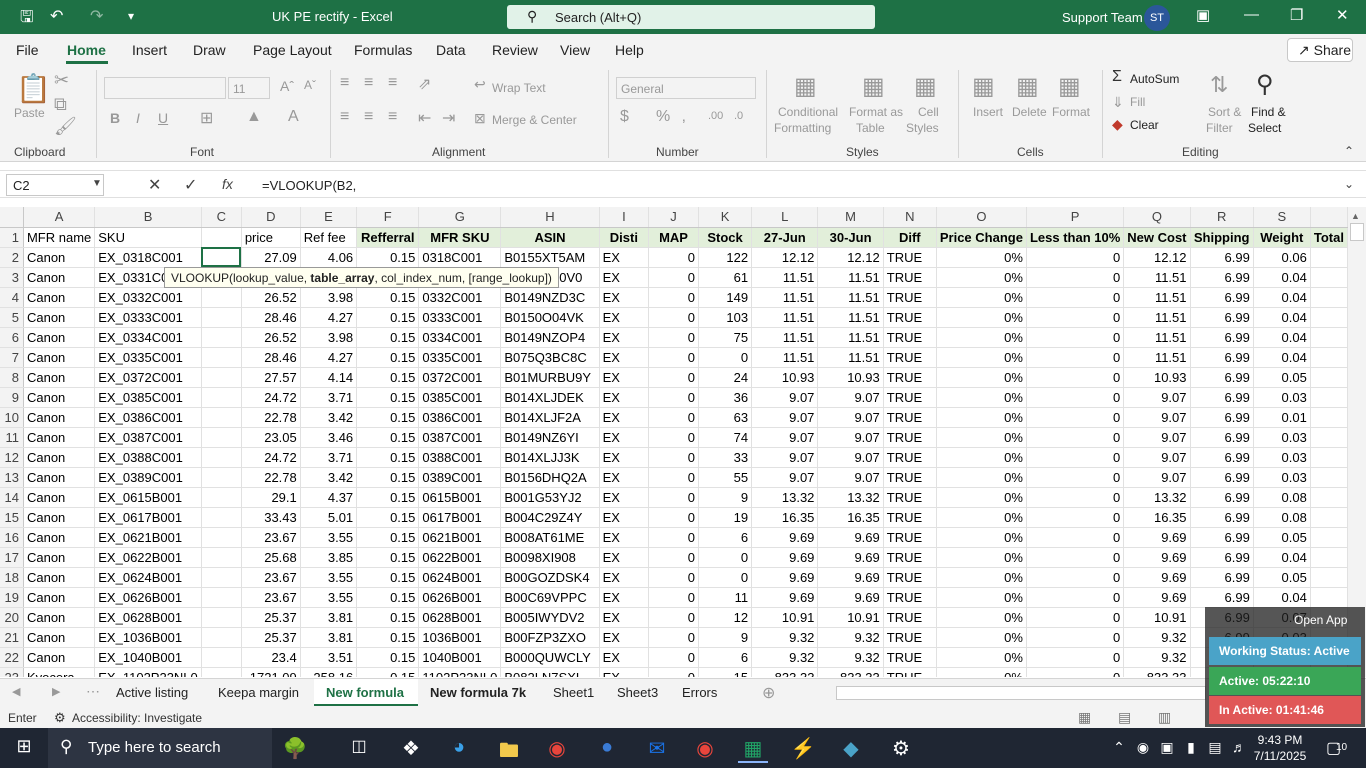 The width and height of the screenshot is (1366, 768). Describe the element at coordinates (329, 357) in the screenshot. I see `cell: 4.27` at that location.